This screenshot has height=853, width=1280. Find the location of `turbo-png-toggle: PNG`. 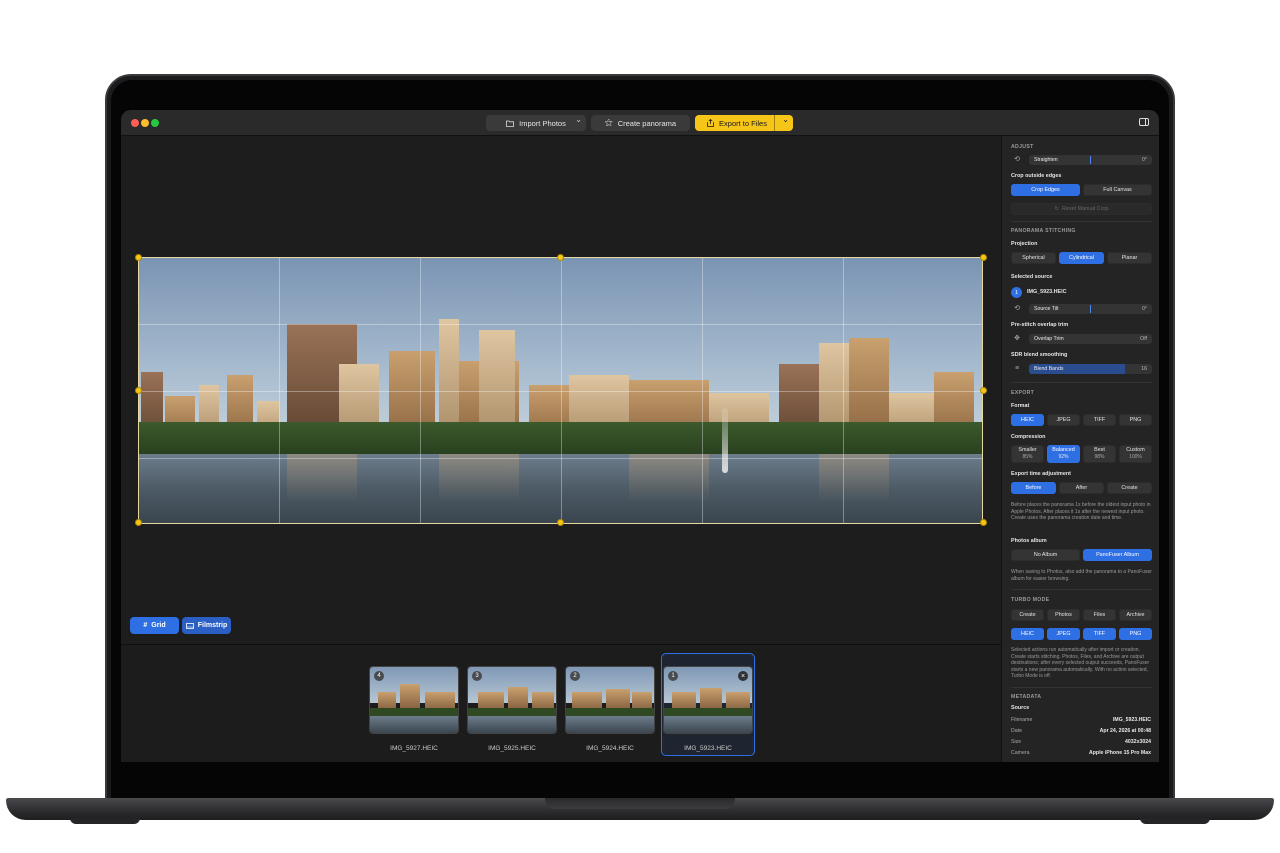

turbo-png-toggle: PNG is located at coordinates (1135, 634).